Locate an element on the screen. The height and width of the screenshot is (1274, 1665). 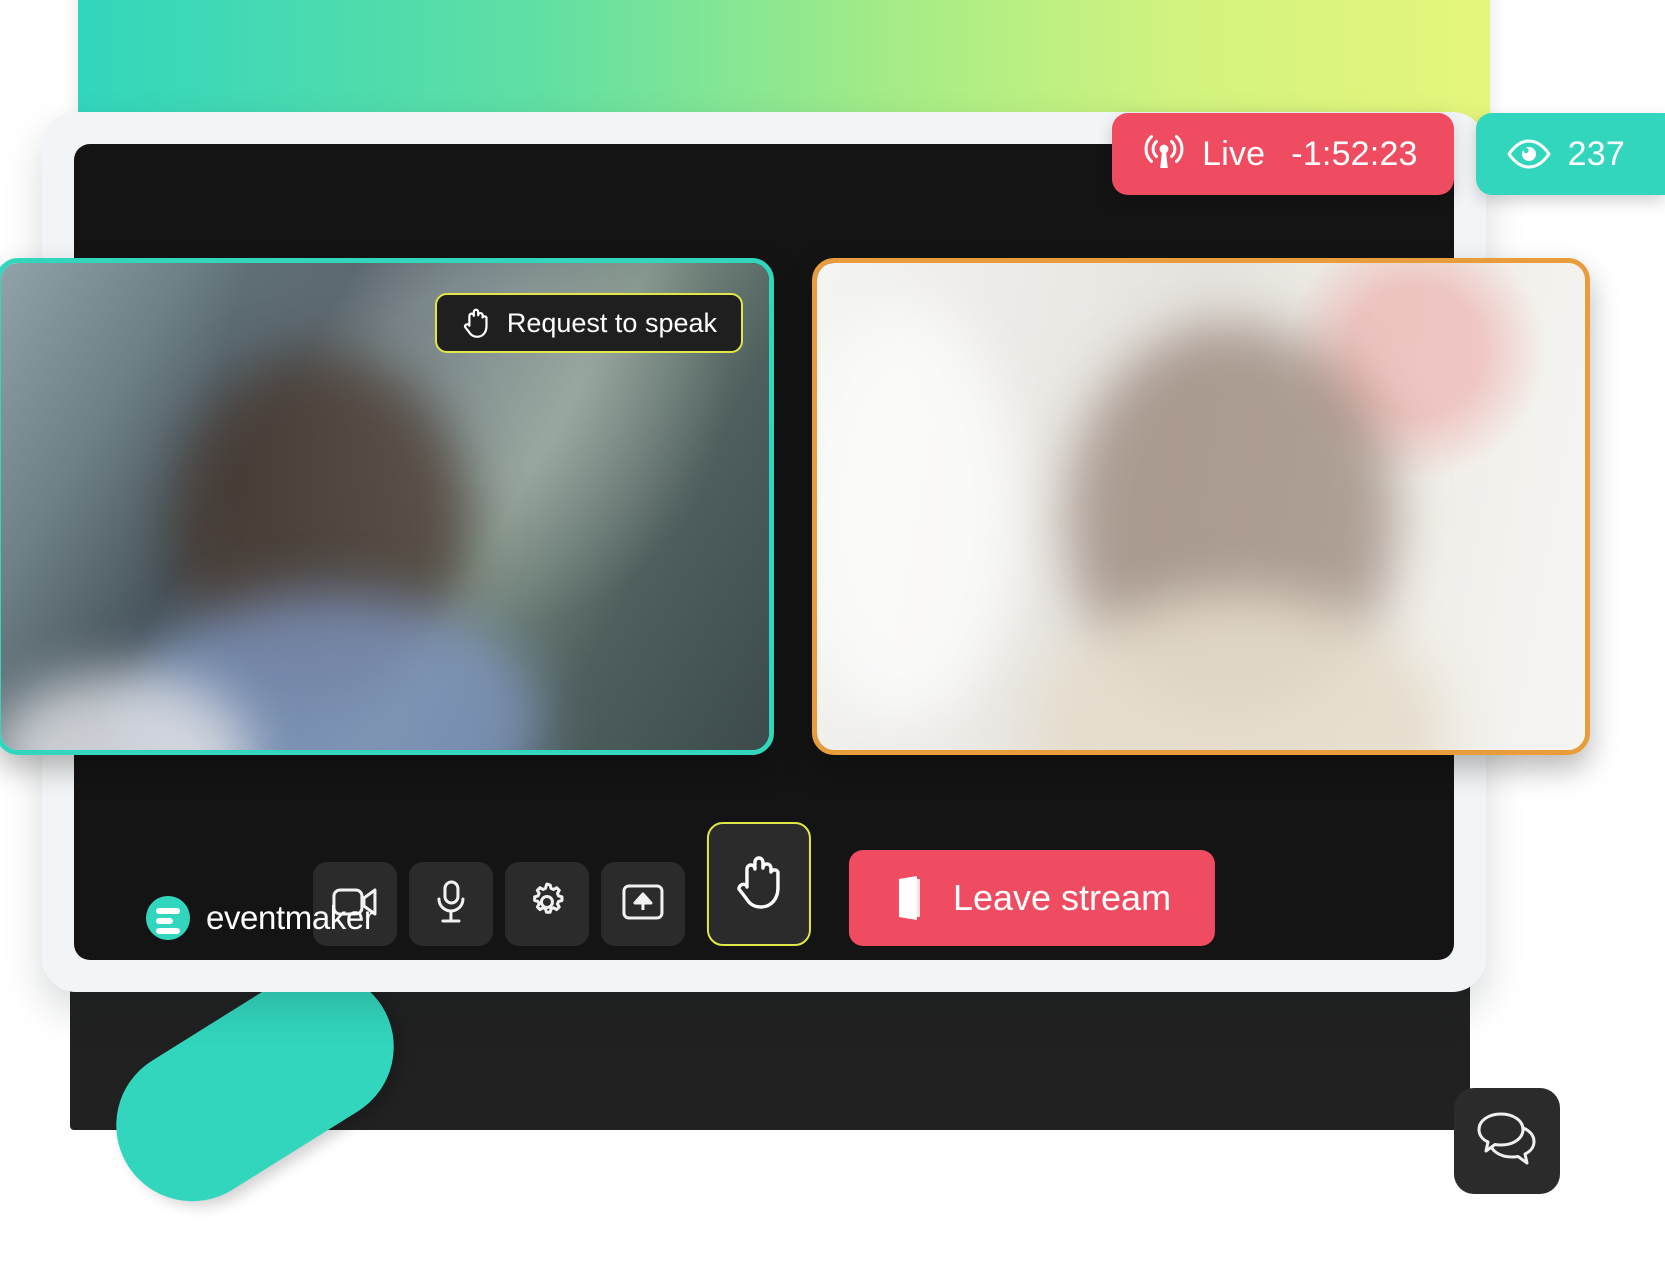
exit-door-icon is located at coordinates (910, 898).